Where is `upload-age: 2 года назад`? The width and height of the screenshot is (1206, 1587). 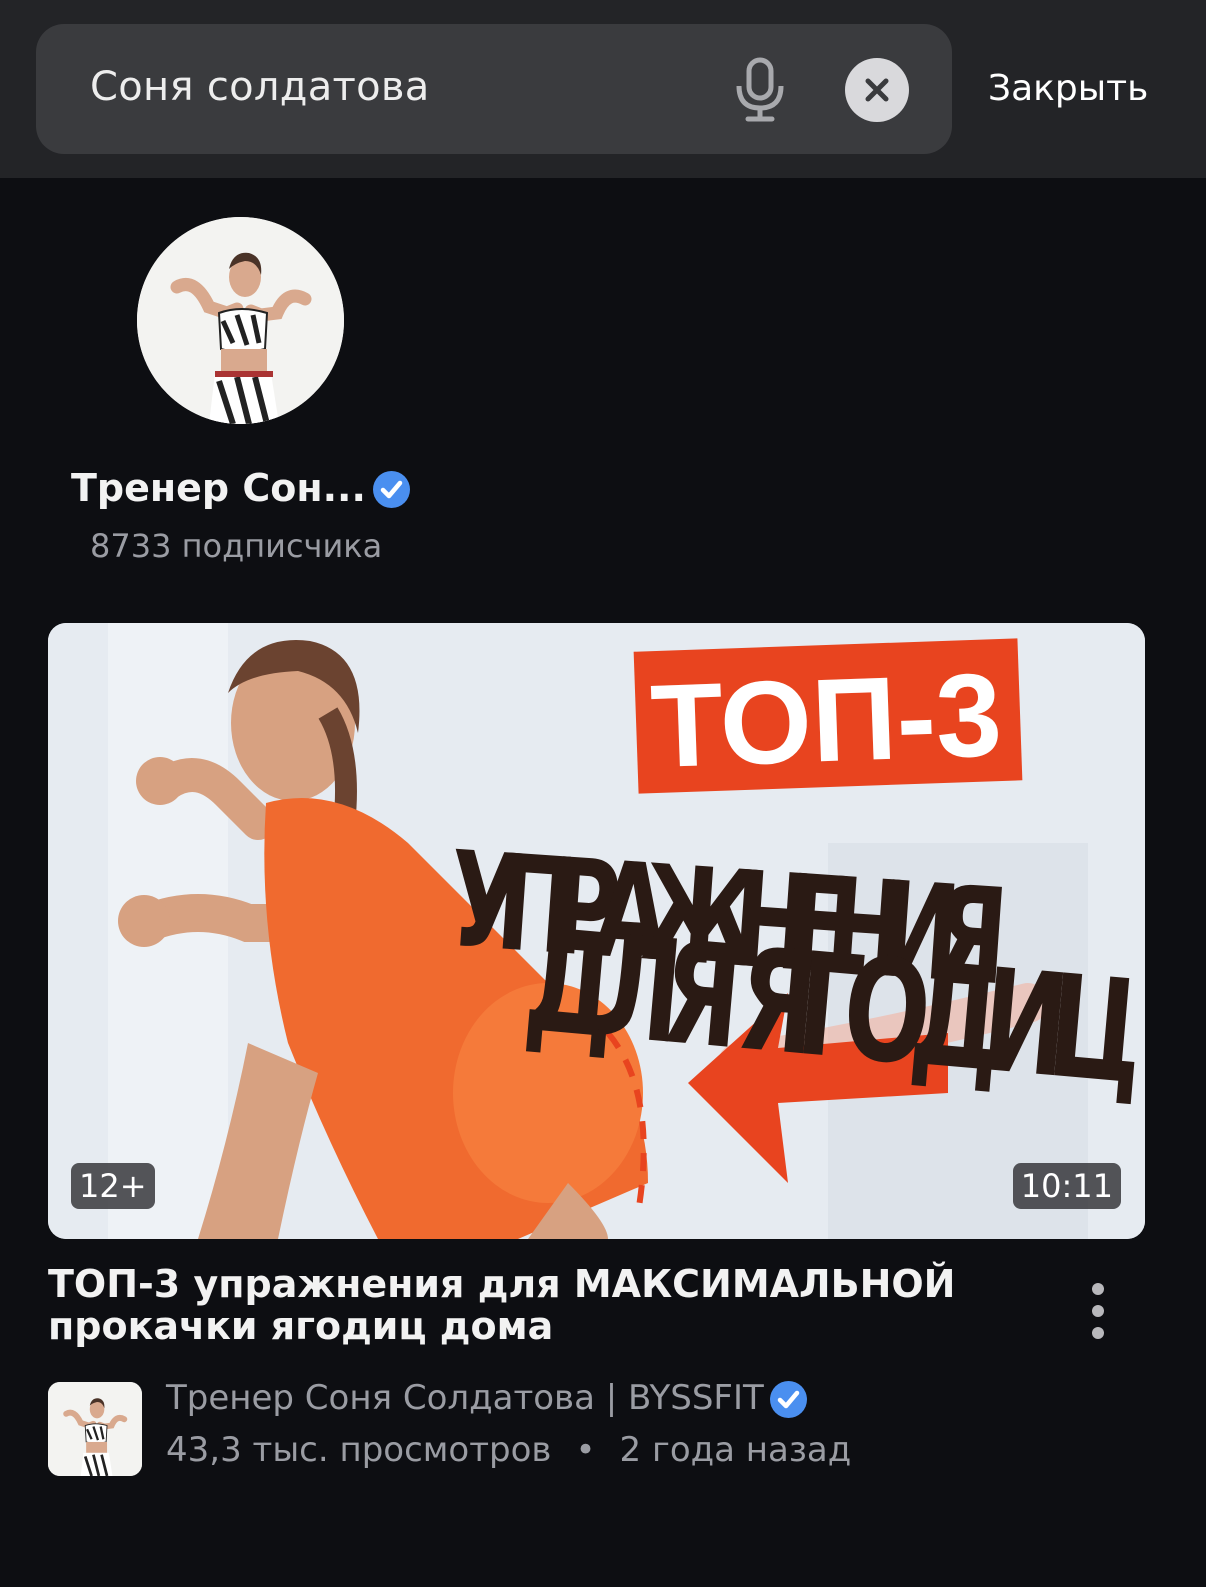 upload-age: 2 года назад is located at coordinates (735, 1450).